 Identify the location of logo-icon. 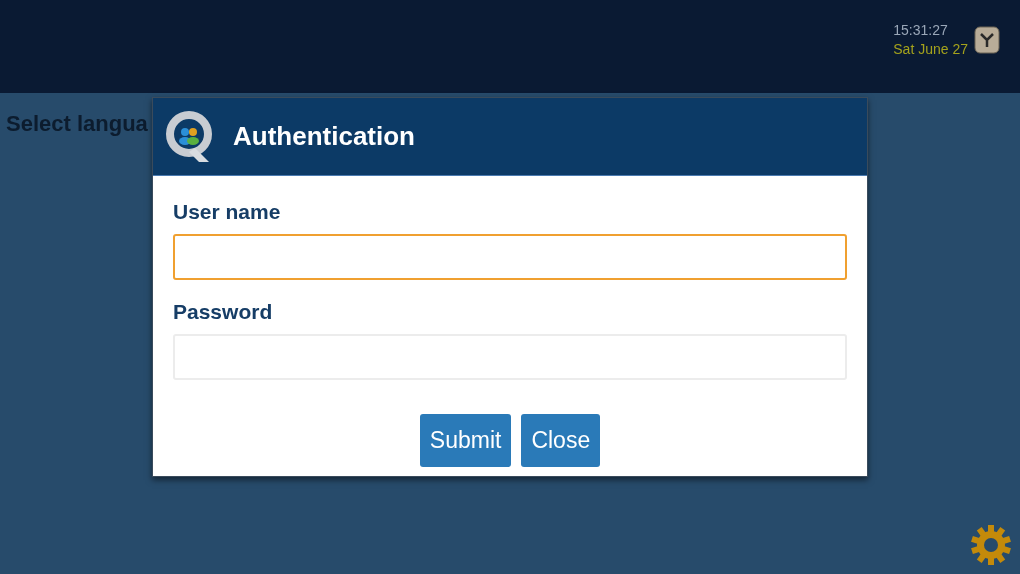
(190, 136).